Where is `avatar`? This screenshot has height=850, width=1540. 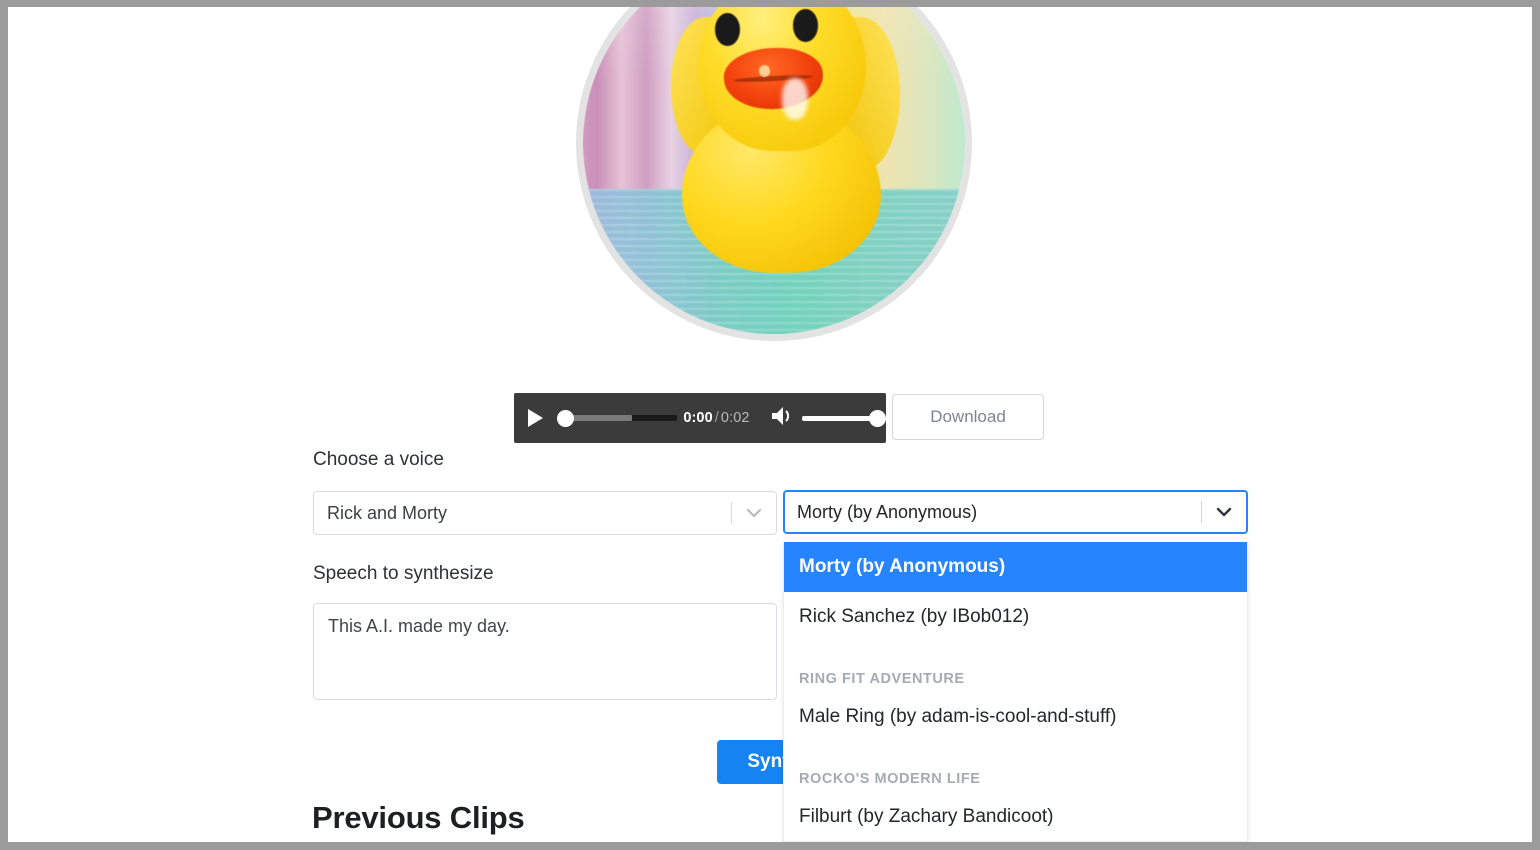 avatar is located at coordinates (774, 174).